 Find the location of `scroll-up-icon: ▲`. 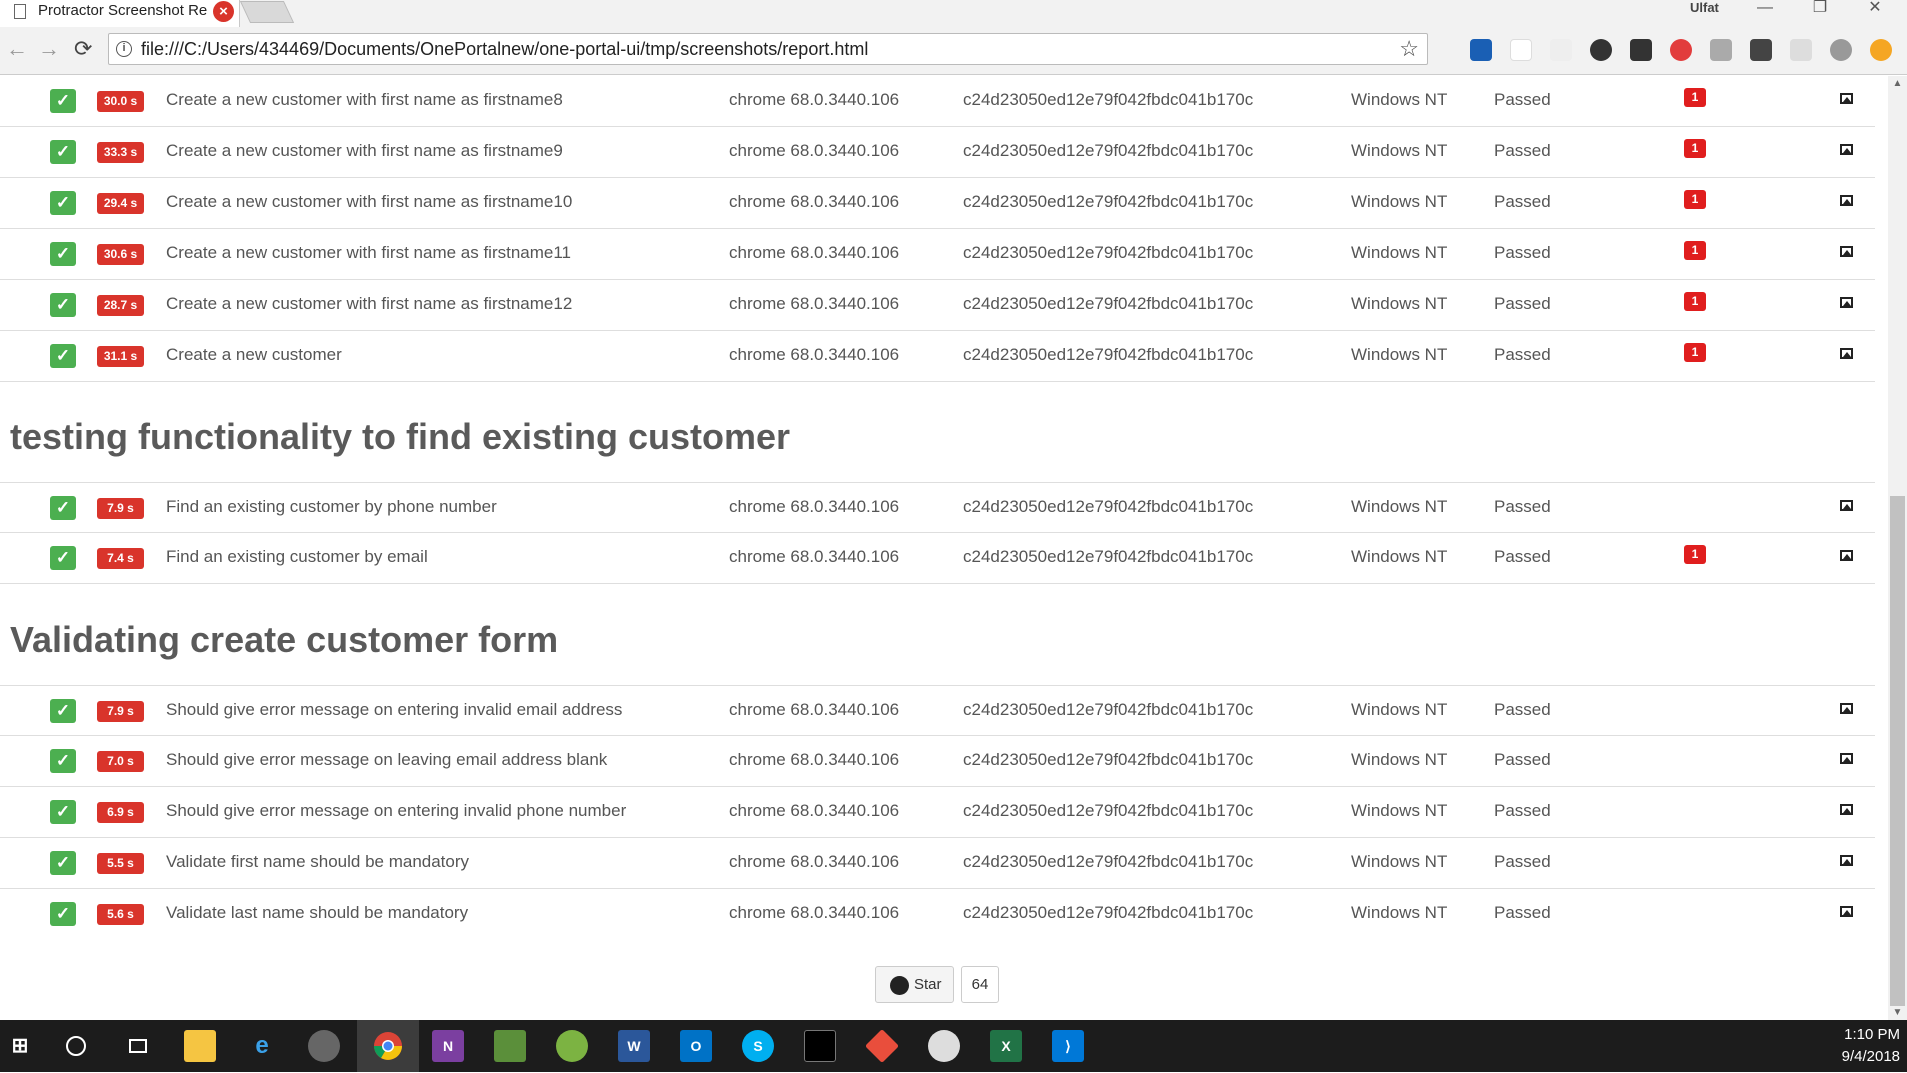

scroll-up-icon: ▲ is located at coordinates (1897, 83).